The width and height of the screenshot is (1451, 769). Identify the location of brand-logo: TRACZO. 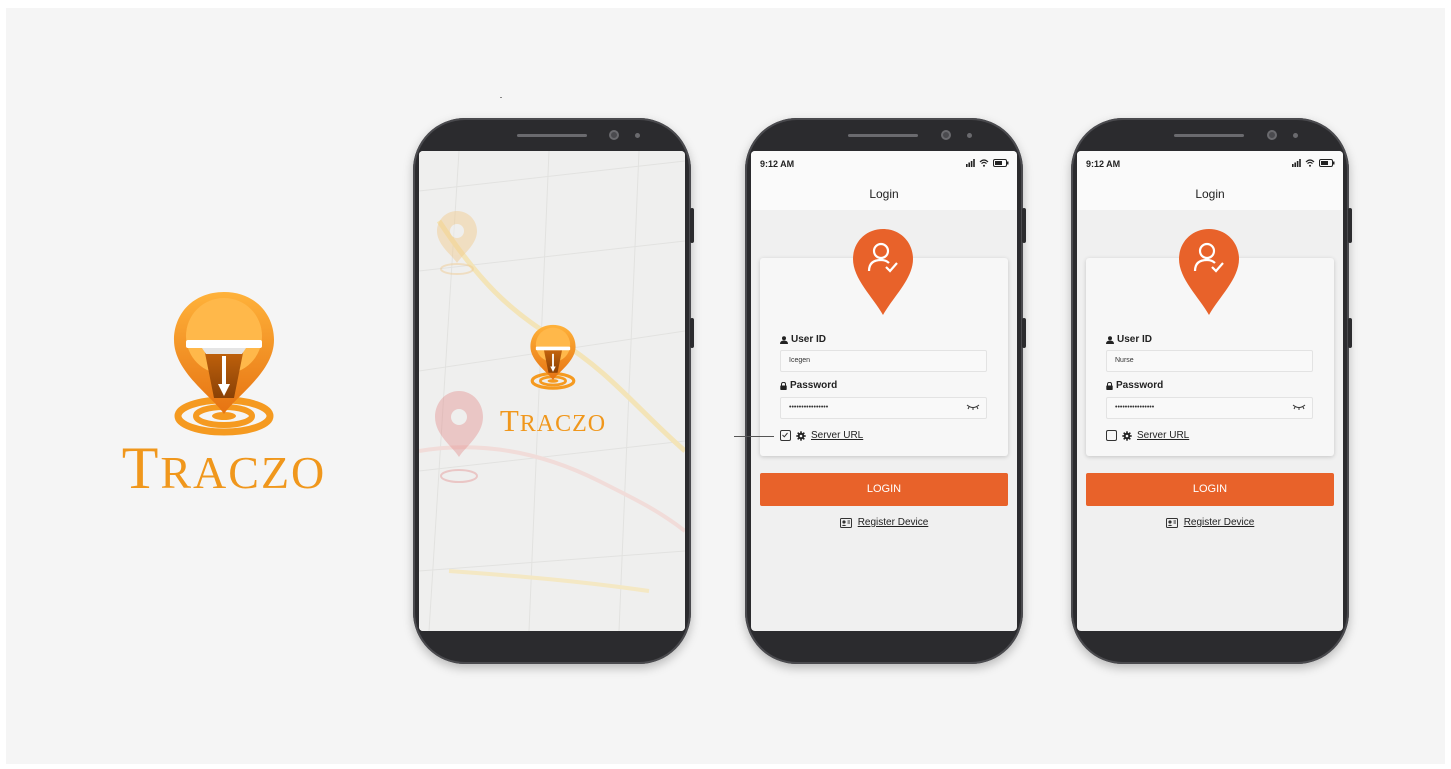
(224, 395).